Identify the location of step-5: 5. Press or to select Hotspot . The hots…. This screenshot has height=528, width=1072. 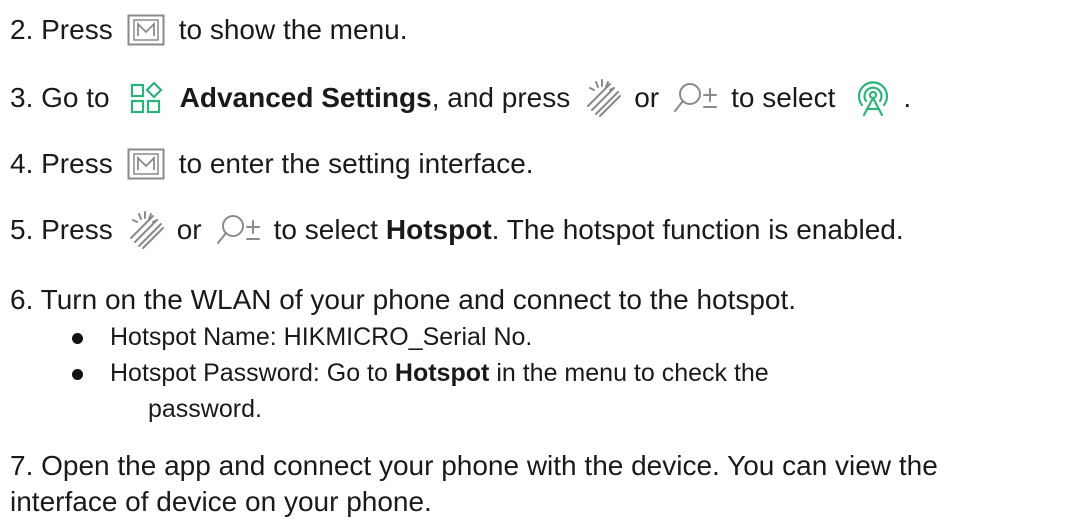
(457, 230).